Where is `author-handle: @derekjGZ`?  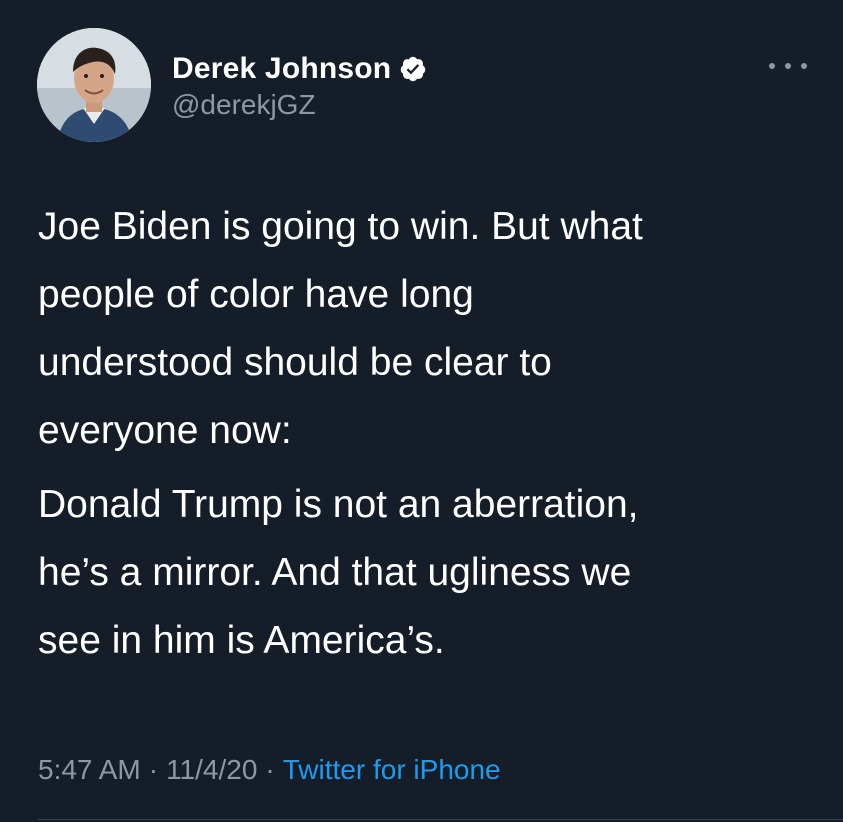 author-handle: @derekjGZ is located at coordinates (244, 105).